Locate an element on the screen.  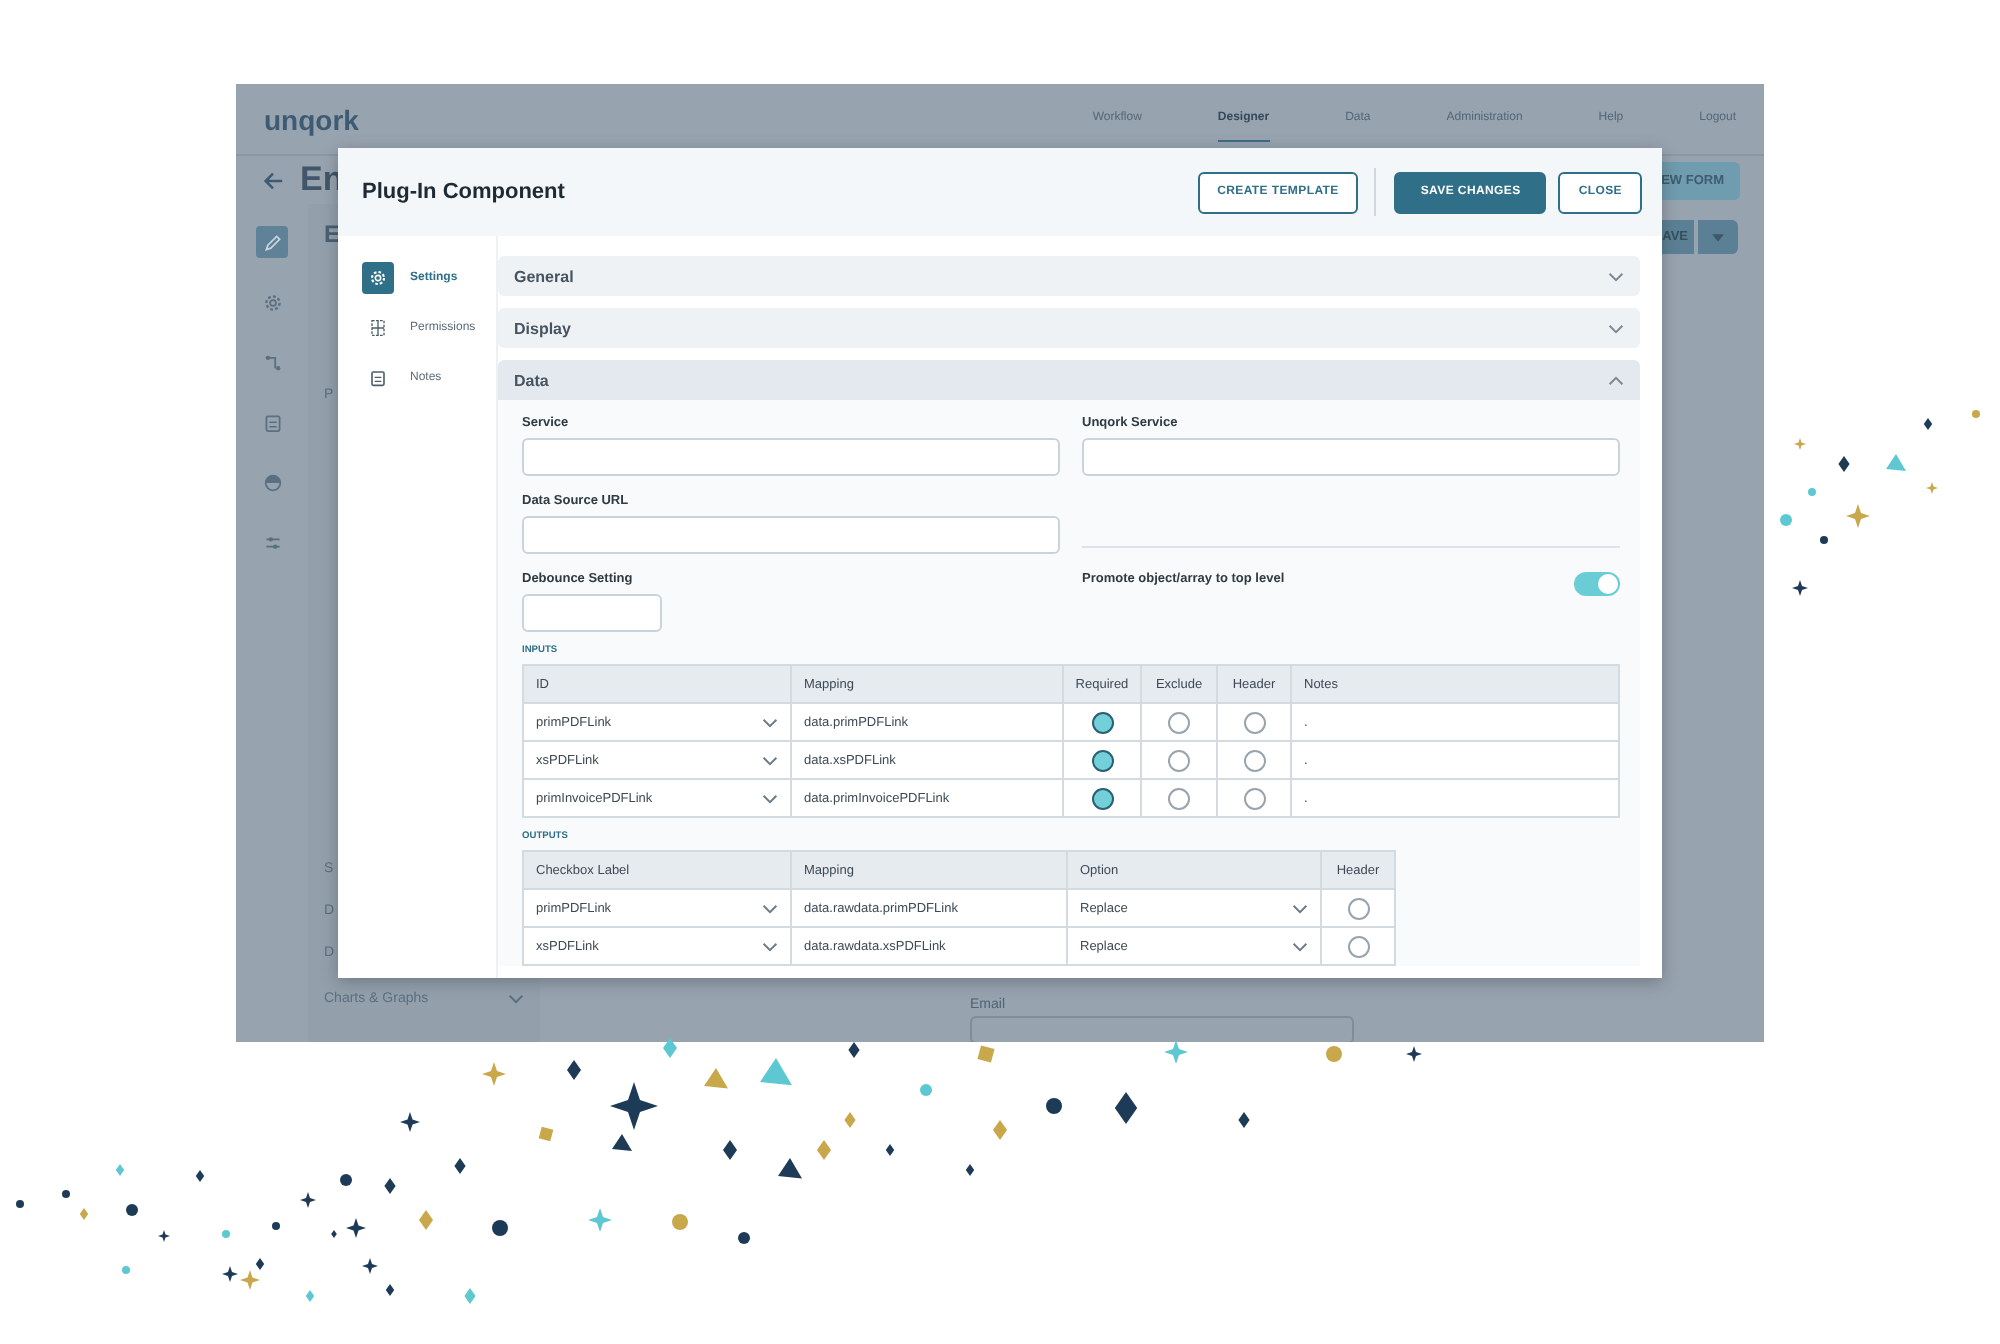
dialog-title: Plug-In Component is located at coordinates (463, 192).